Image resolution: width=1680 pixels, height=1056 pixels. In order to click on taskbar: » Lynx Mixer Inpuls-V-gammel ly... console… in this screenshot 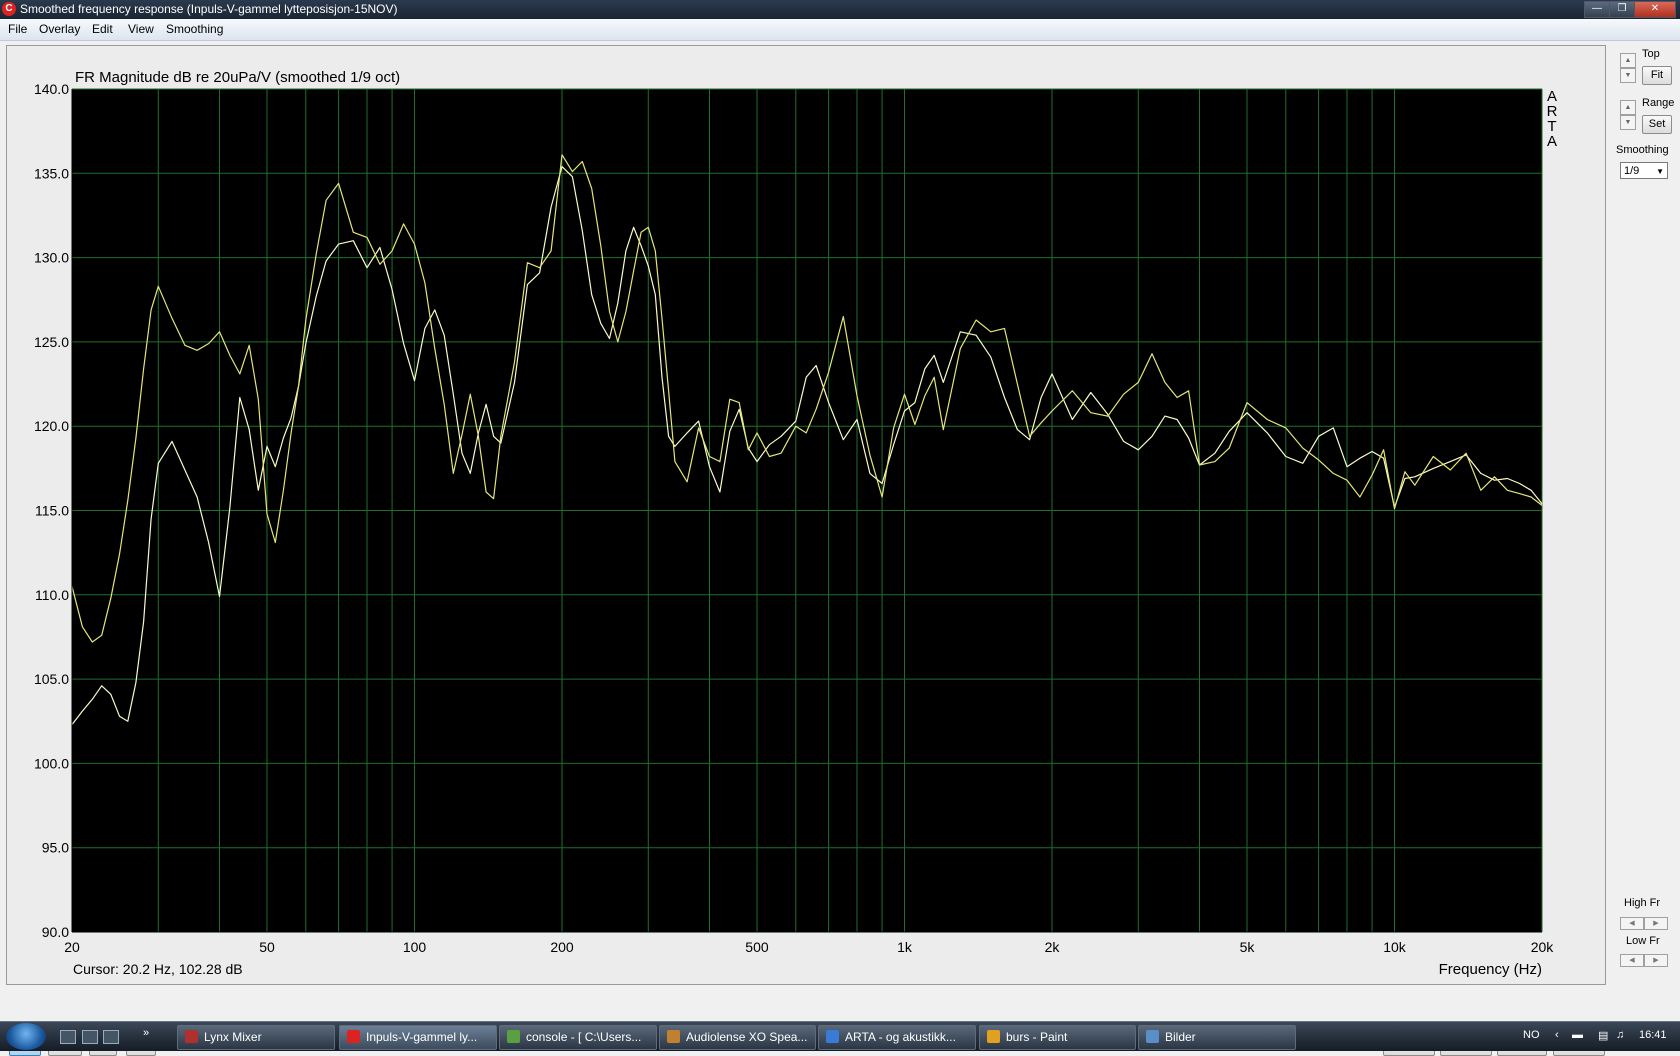, I will do `click(840, 1036)`.